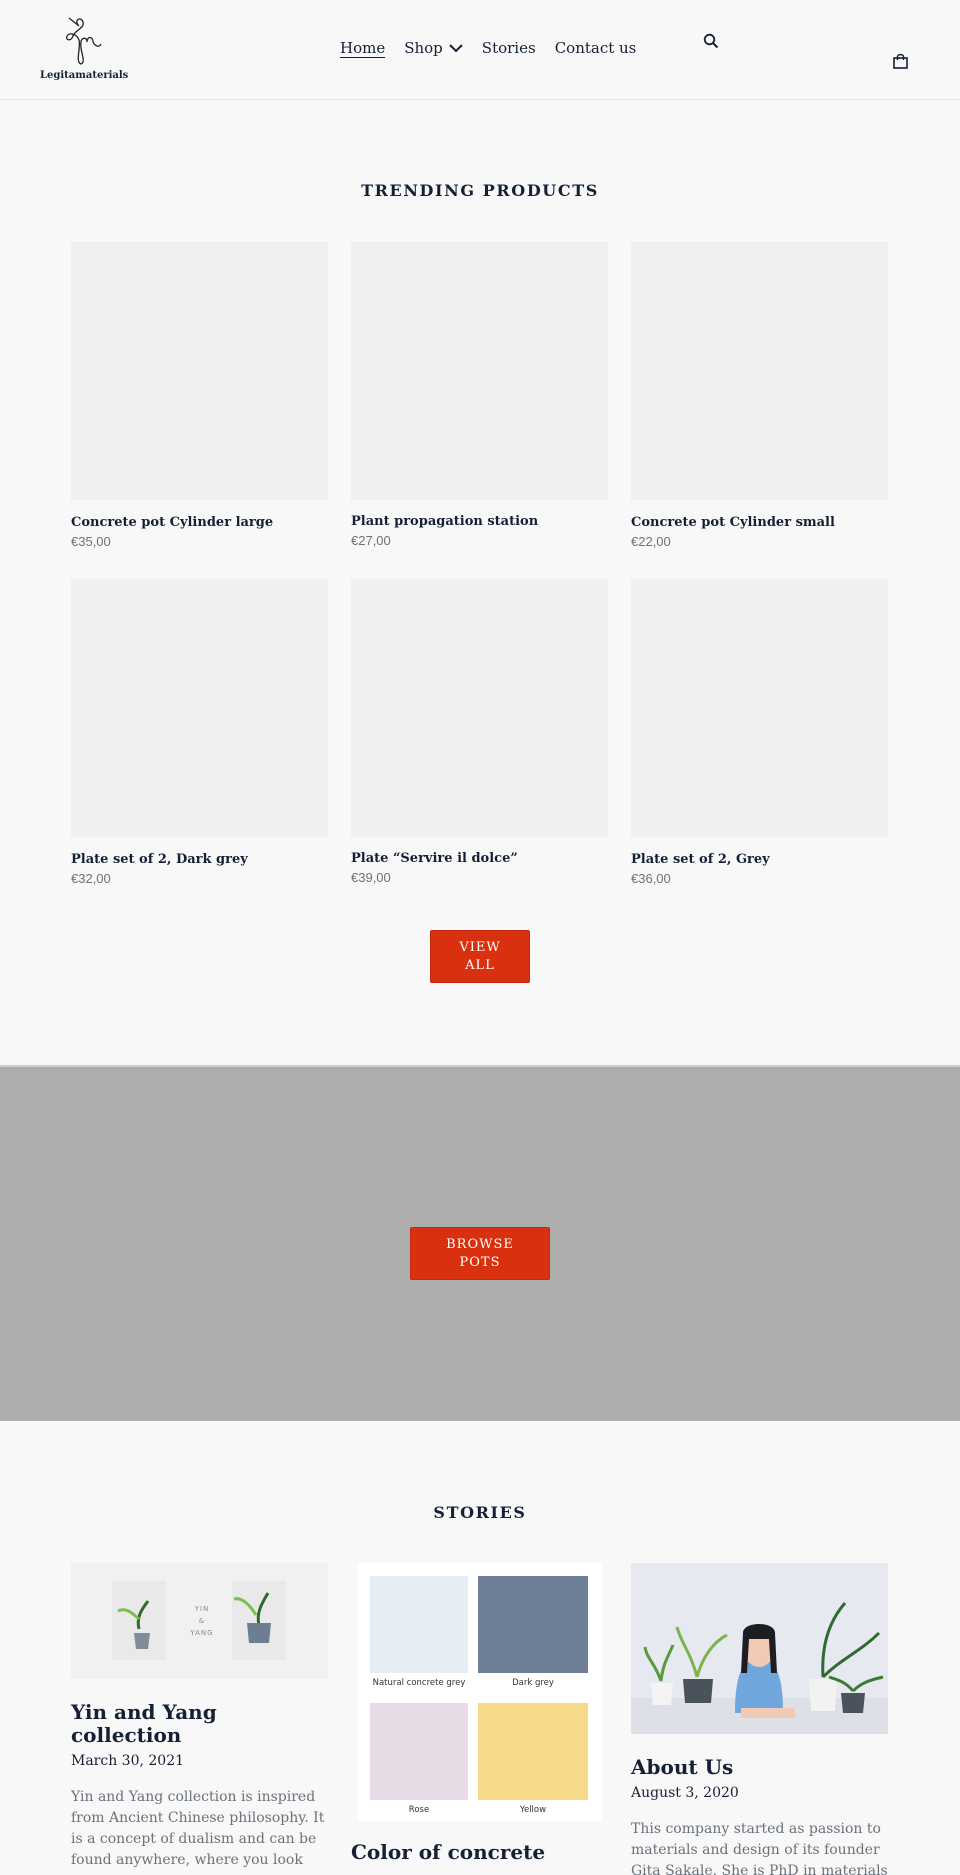  I want to click on product-price: €32,00, so click(91, 878).